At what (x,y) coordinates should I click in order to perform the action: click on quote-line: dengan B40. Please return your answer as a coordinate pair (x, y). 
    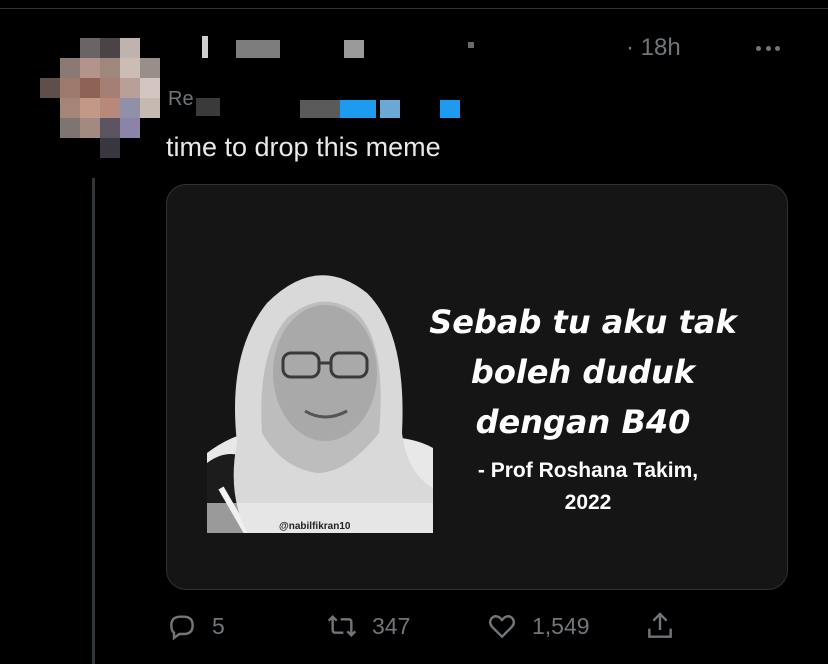
    Looking at the image, I should click on (583, 422).